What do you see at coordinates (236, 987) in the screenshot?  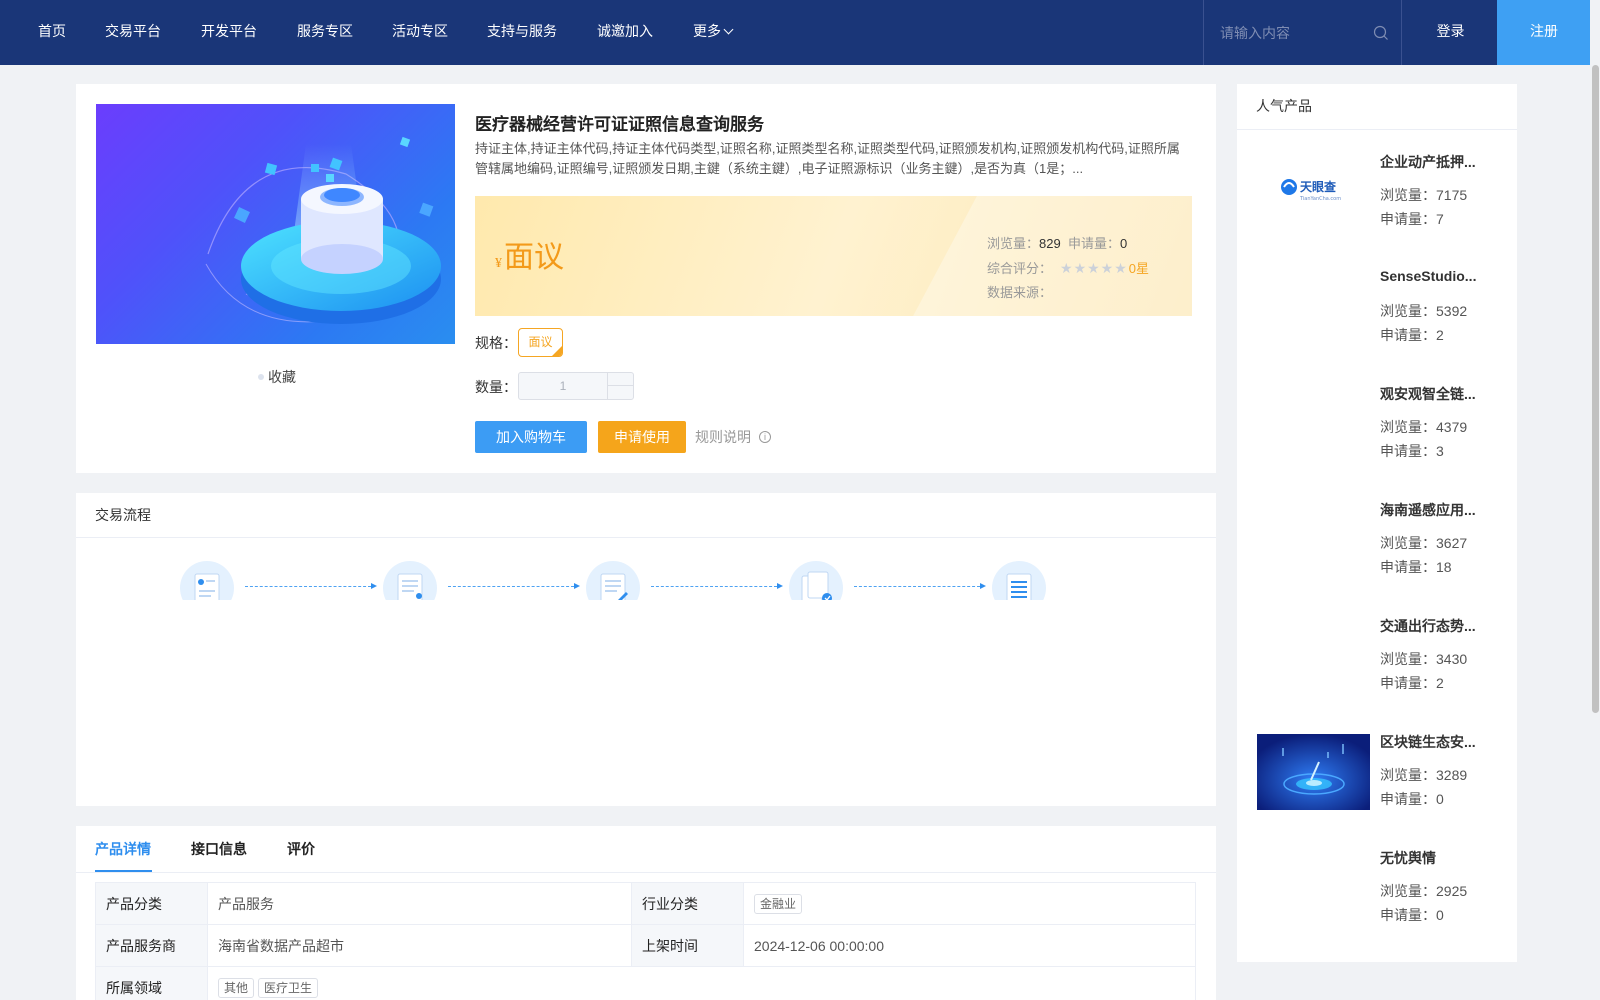 I see `domain-tag: 其他` at bounding box center [236, 987].